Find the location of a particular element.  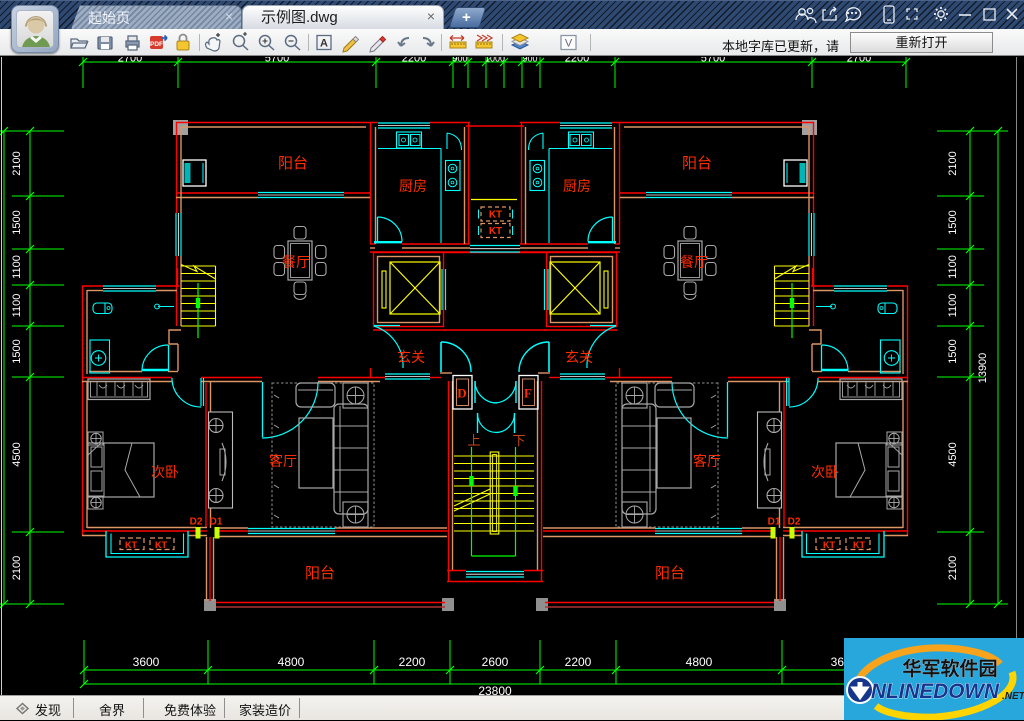

svg-text: .NET is located at coordinates (1013, 696).